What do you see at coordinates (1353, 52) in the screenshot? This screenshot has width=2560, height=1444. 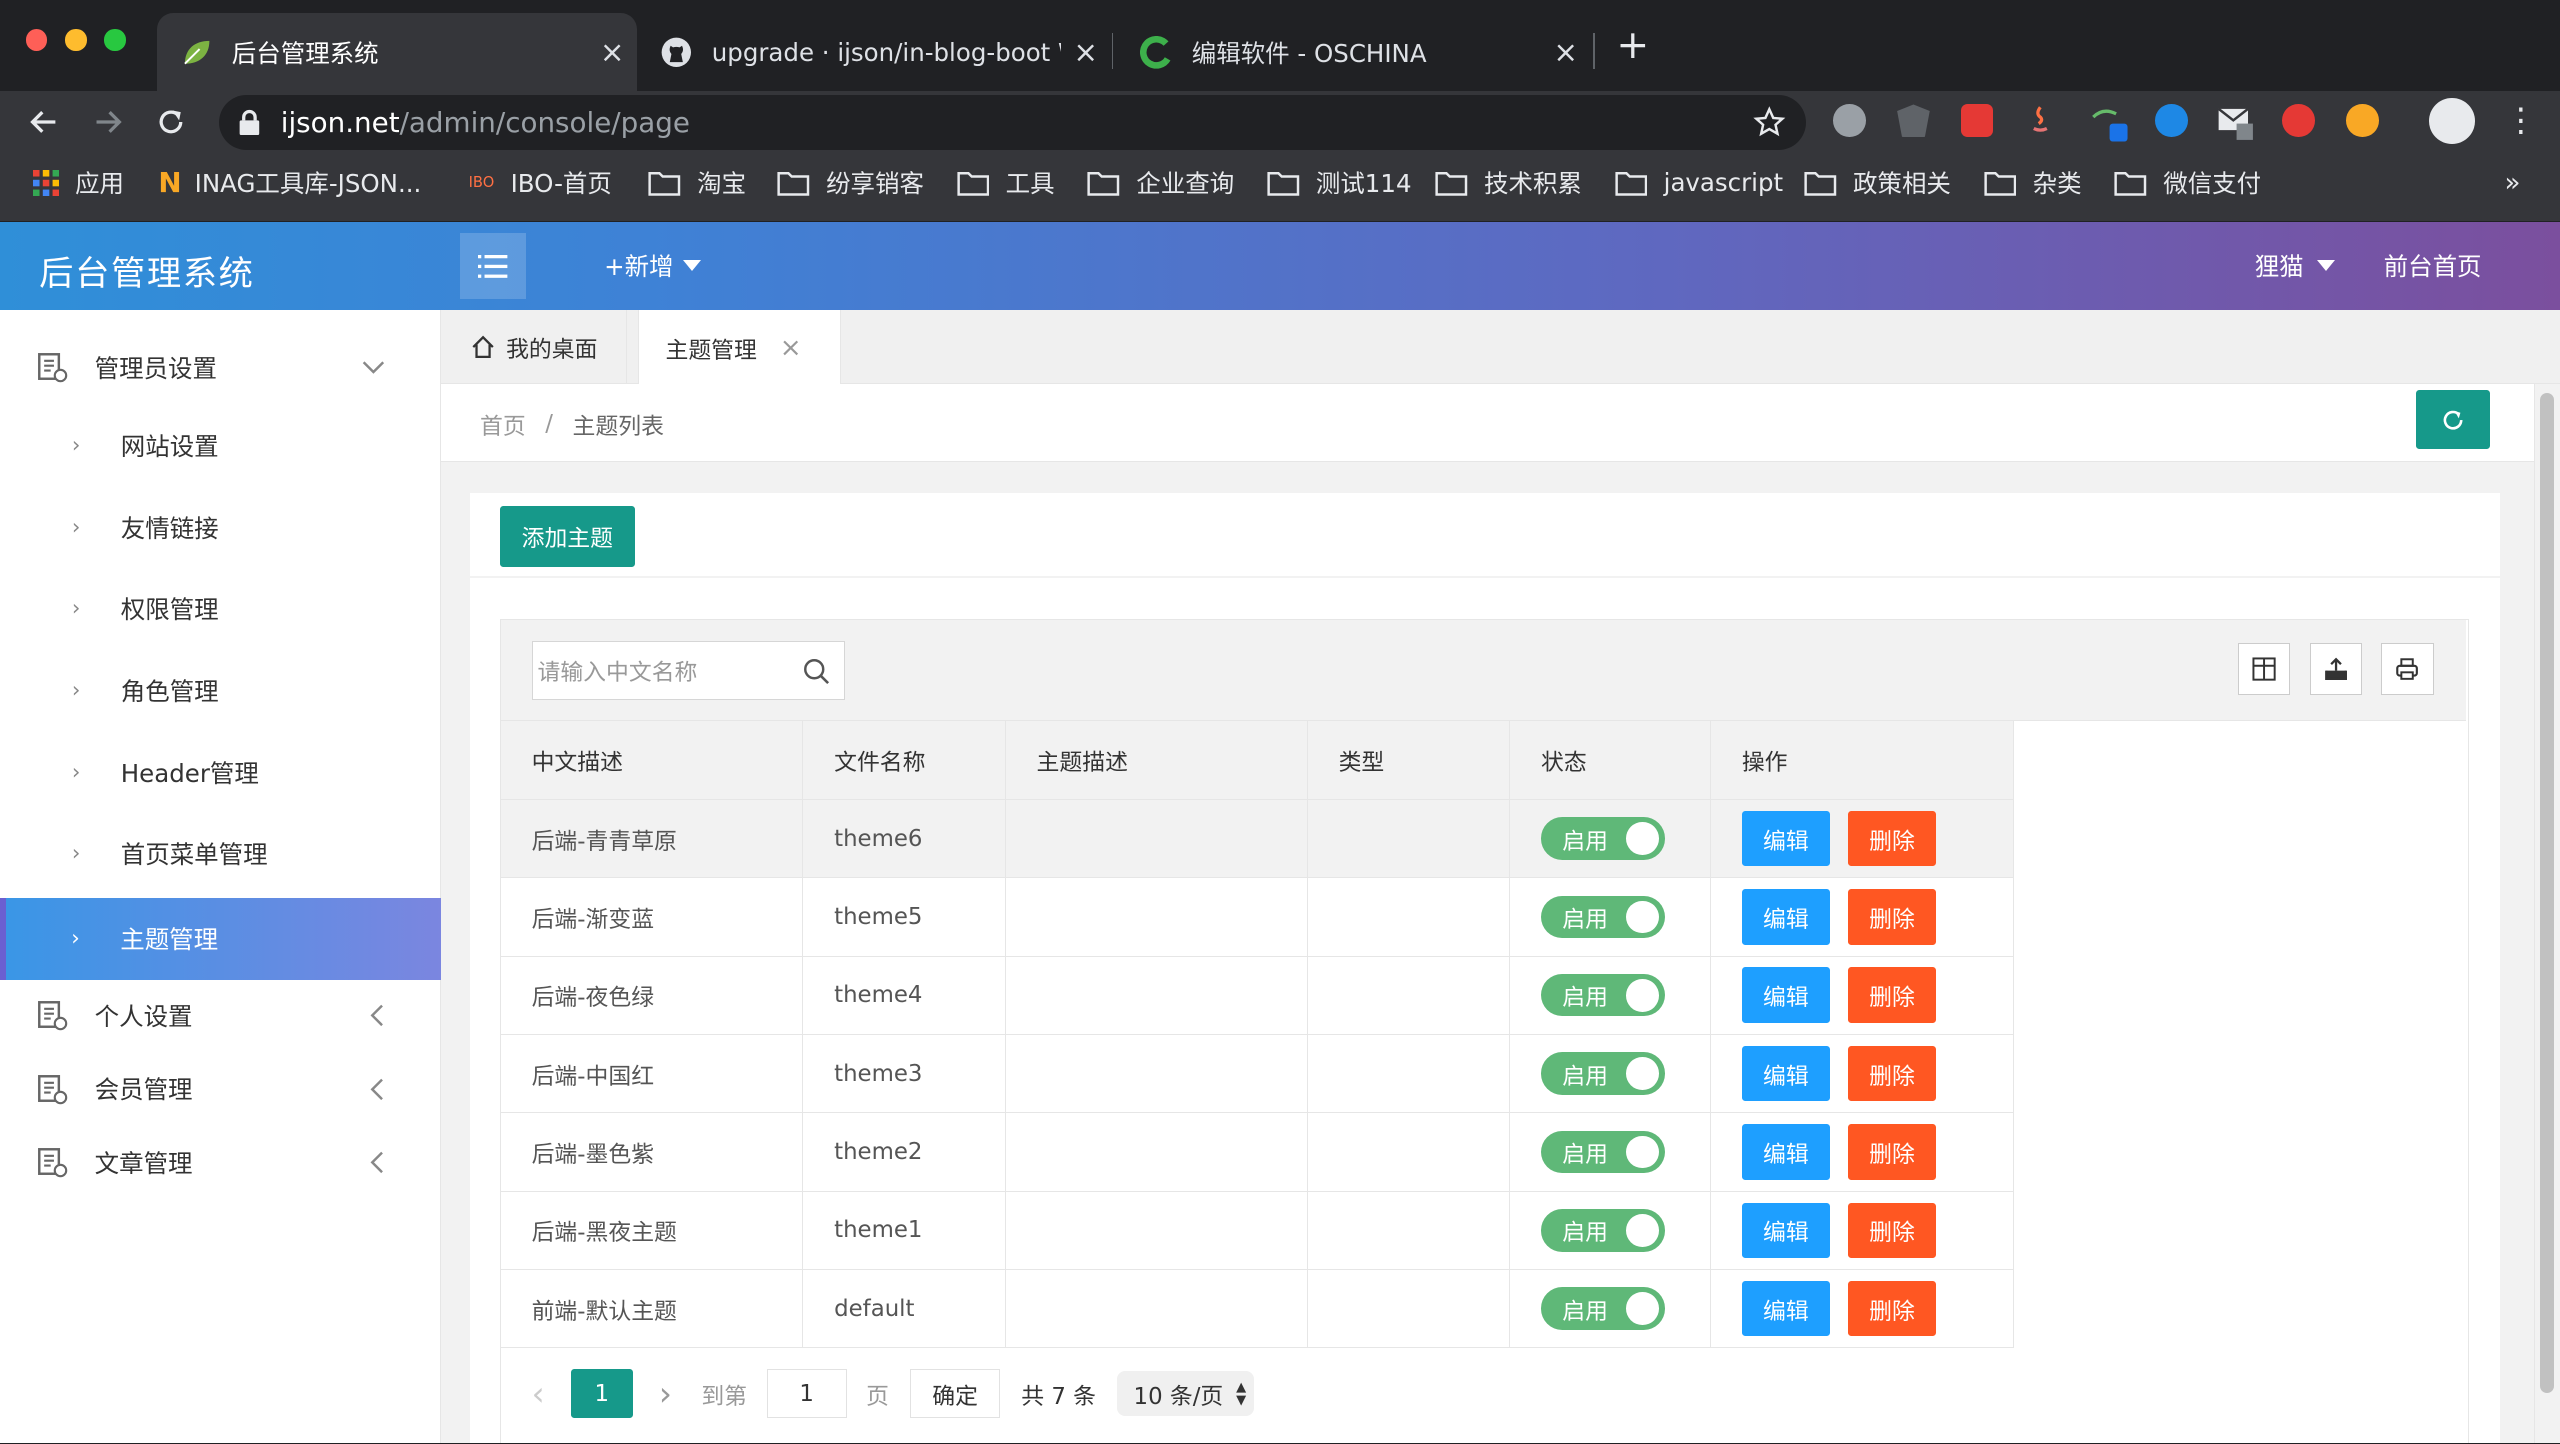 I see `browser-tab-oschina: 编辑软件 - OSCHINA ×` at bounding box center [1353, 52].